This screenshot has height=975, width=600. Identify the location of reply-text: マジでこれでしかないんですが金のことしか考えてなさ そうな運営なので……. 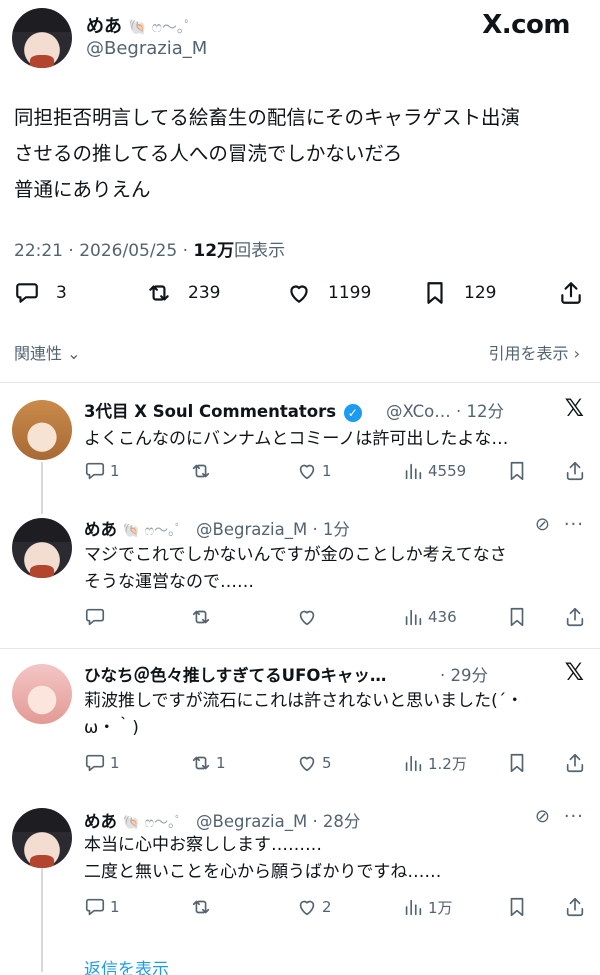
(295, 568).